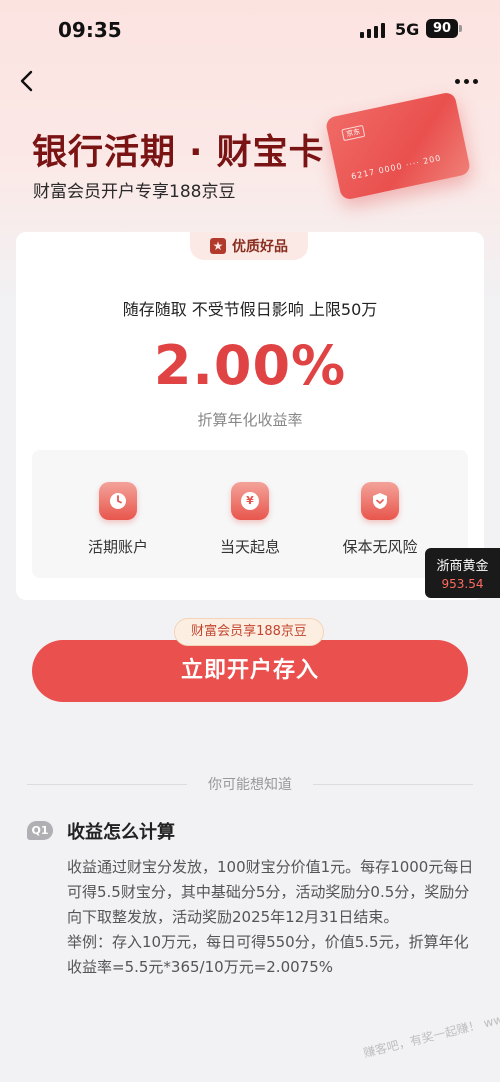  I want to click on rate-value: 2.00%, so click(250, 365).